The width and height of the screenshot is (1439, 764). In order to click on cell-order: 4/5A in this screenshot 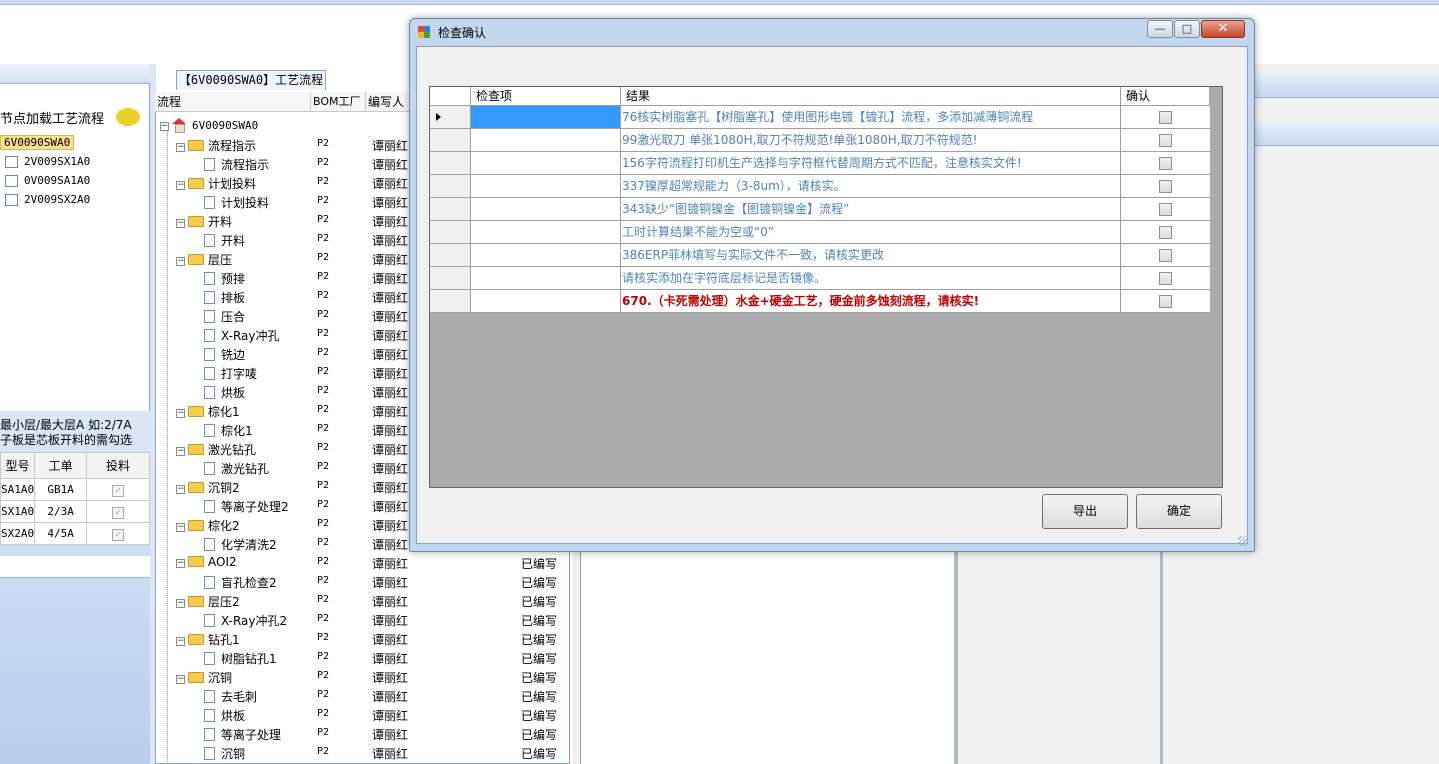, I will do `click(61, 533)`.